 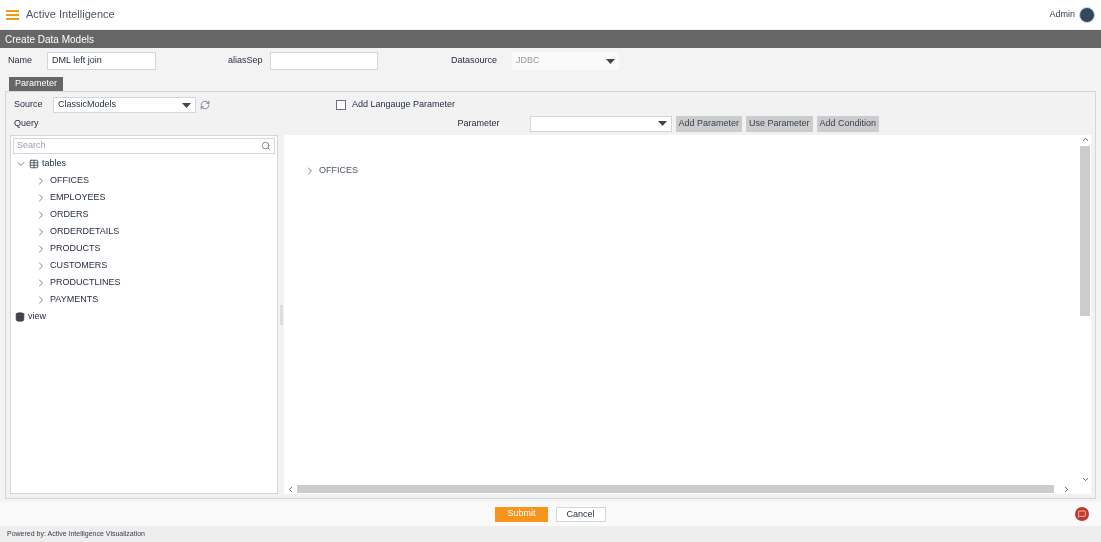 What do you see at coordinates (34, 163) in the screenshot?
I see `table-icon` at bounding box center [34, 163].